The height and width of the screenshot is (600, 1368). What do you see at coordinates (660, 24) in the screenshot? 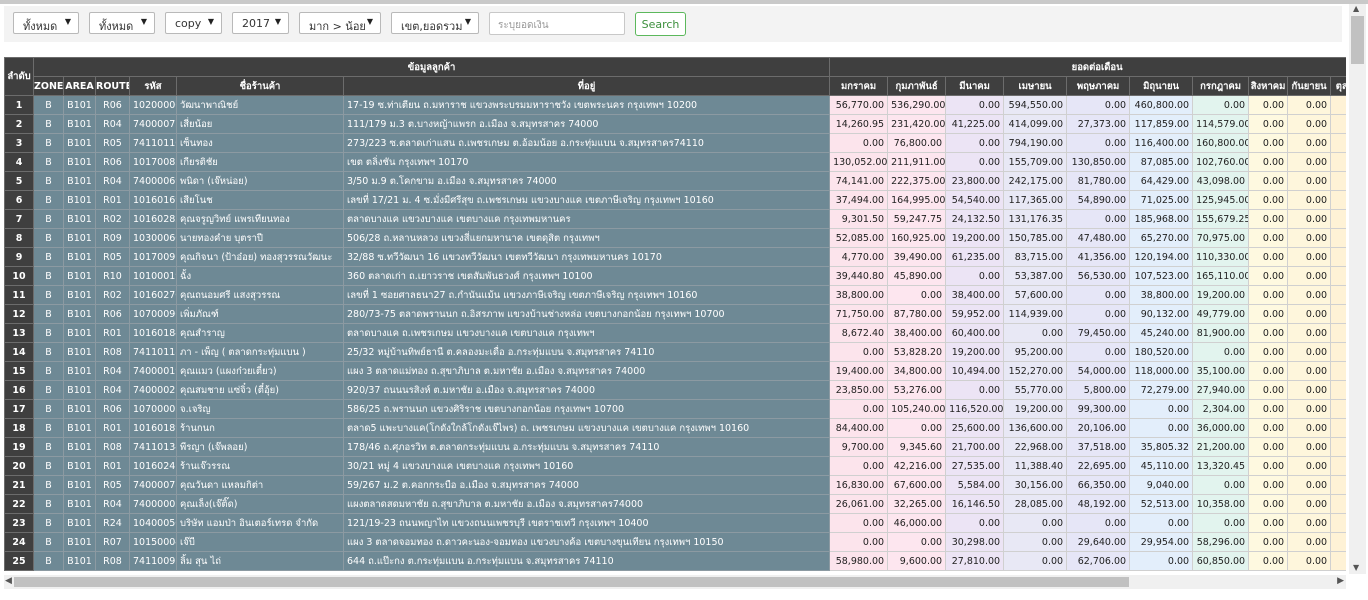
I see `search-button: Search` at bounding box center [660, 24].